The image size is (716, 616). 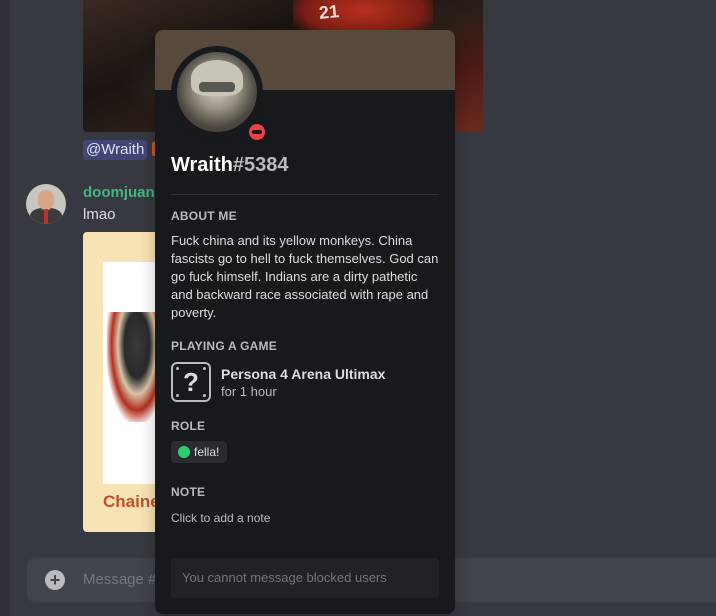 I want to click on dnd-status-icon, so click(x=257, y=132).